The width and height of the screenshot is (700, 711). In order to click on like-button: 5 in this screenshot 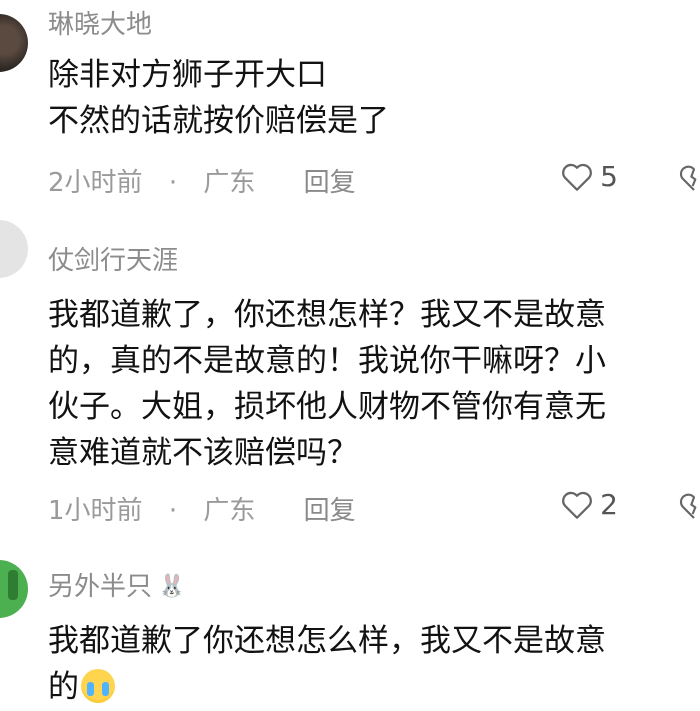, I will do `click(589, 176)`.